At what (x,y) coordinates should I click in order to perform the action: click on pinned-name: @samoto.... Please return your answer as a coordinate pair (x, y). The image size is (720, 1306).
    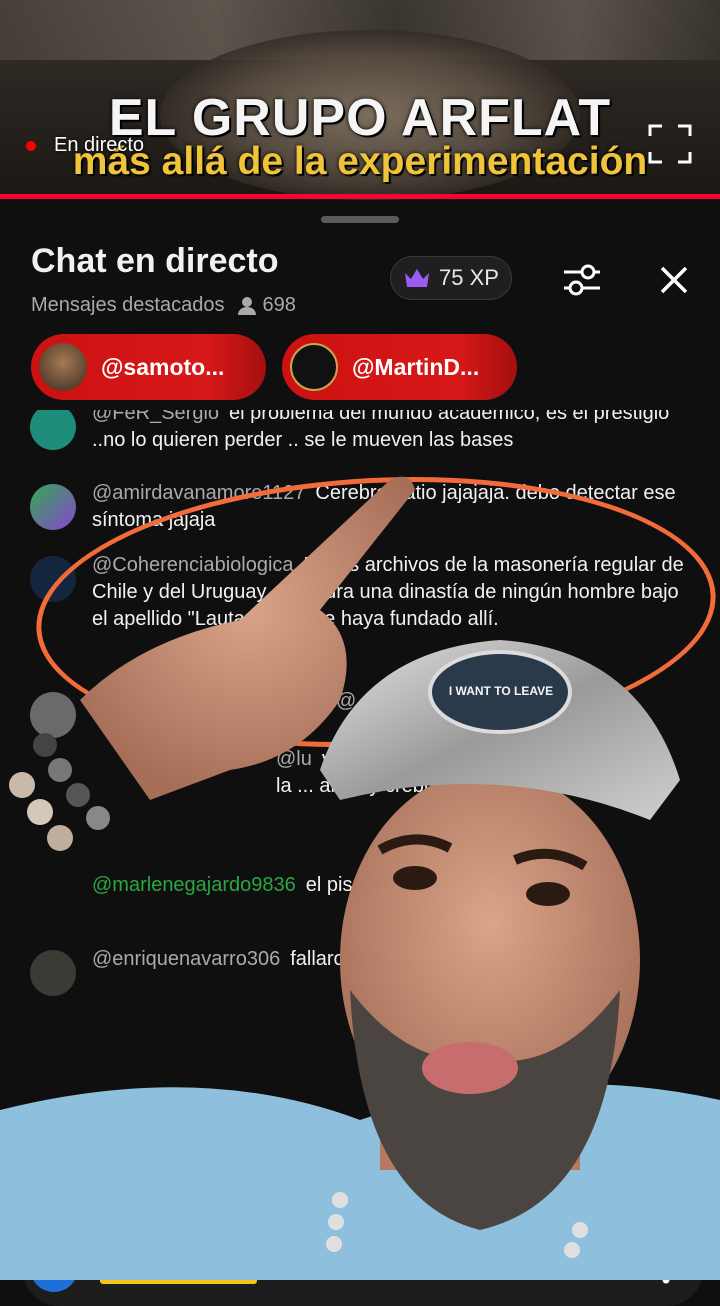
    Looking at the image, I should click on (163, 366).